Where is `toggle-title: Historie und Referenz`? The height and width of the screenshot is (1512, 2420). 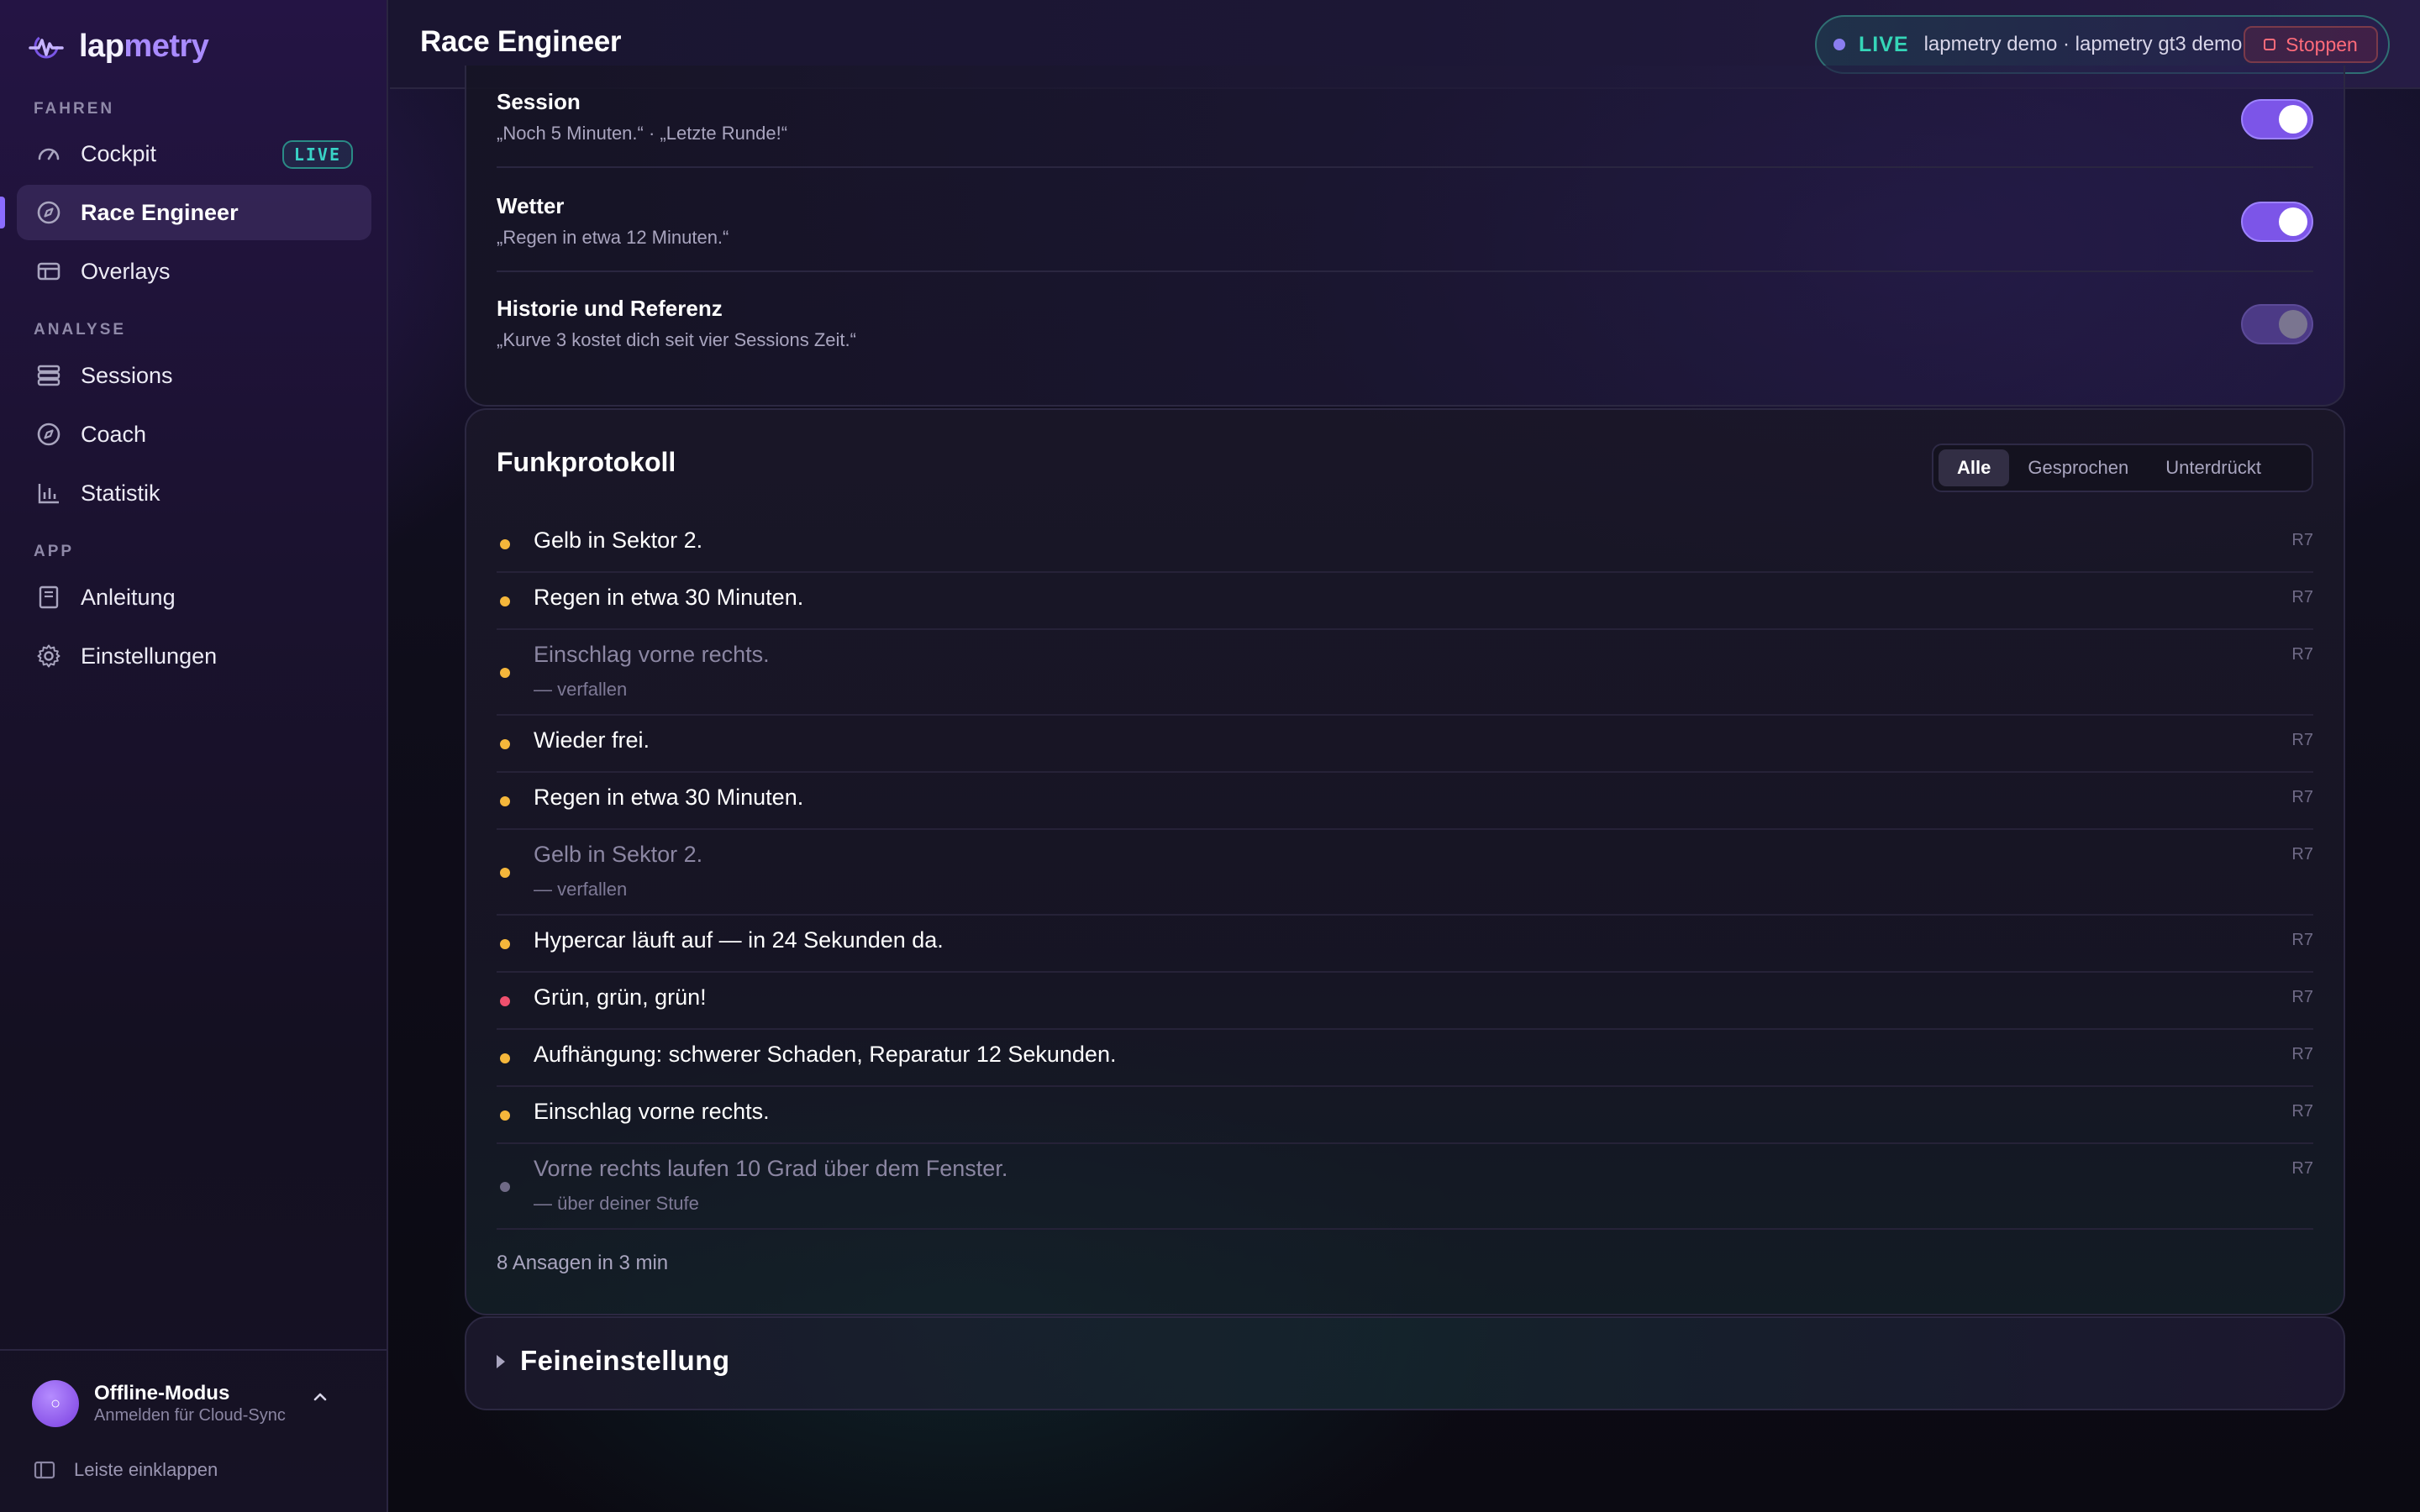 toggle-title: Historie und Referenz is located at coordinates (610, 308).